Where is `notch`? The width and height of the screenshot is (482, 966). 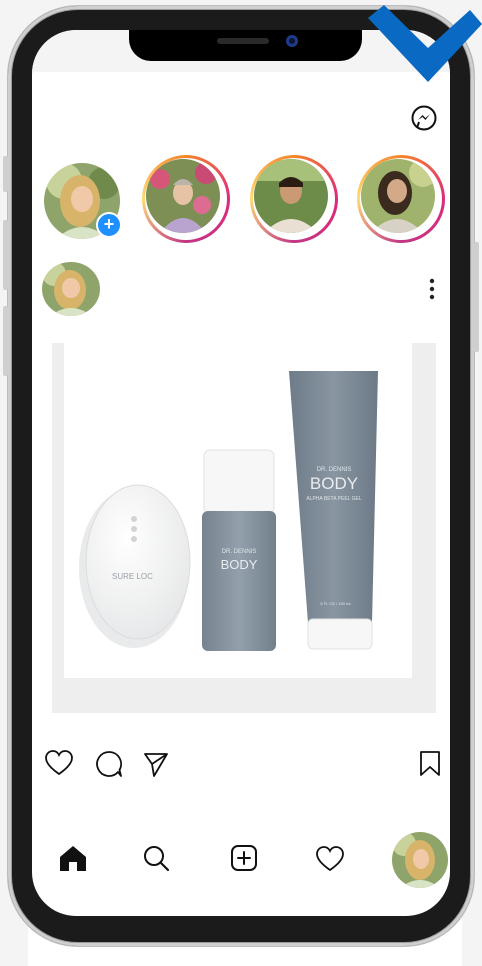
notch is located at coordinates (245, 45).